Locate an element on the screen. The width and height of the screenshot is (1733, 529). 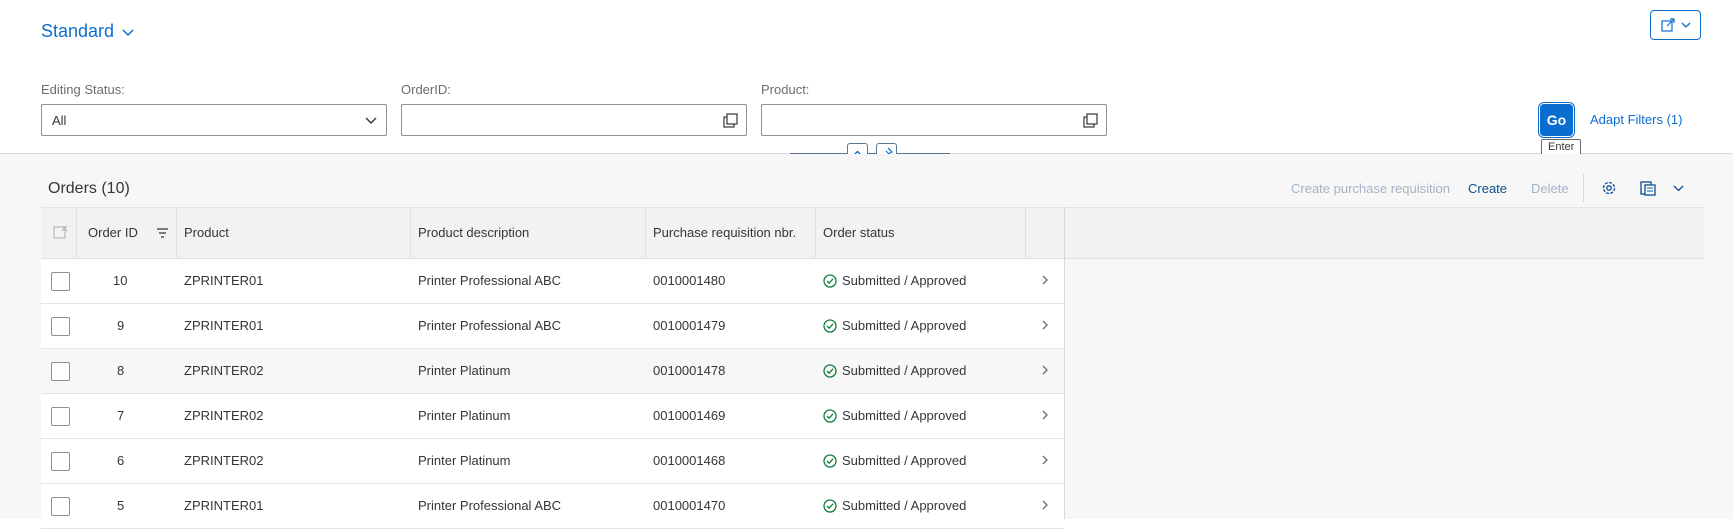
column-header-order-id: Order ID is located at coordinates (113, 233).